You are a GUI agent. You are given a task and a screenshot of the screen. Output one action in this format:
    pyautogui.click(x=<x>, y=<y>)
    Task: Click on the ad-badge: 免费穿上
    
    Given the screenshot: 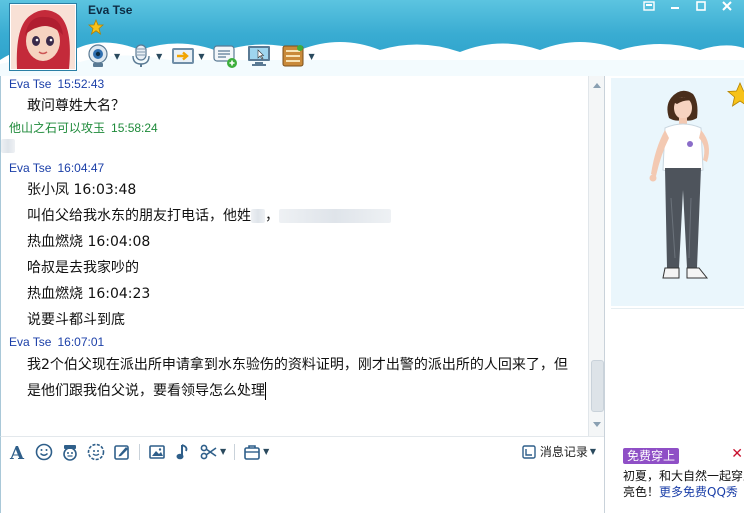 What is the action you would take?
    pyautogui.click(x=651, y=456)
    